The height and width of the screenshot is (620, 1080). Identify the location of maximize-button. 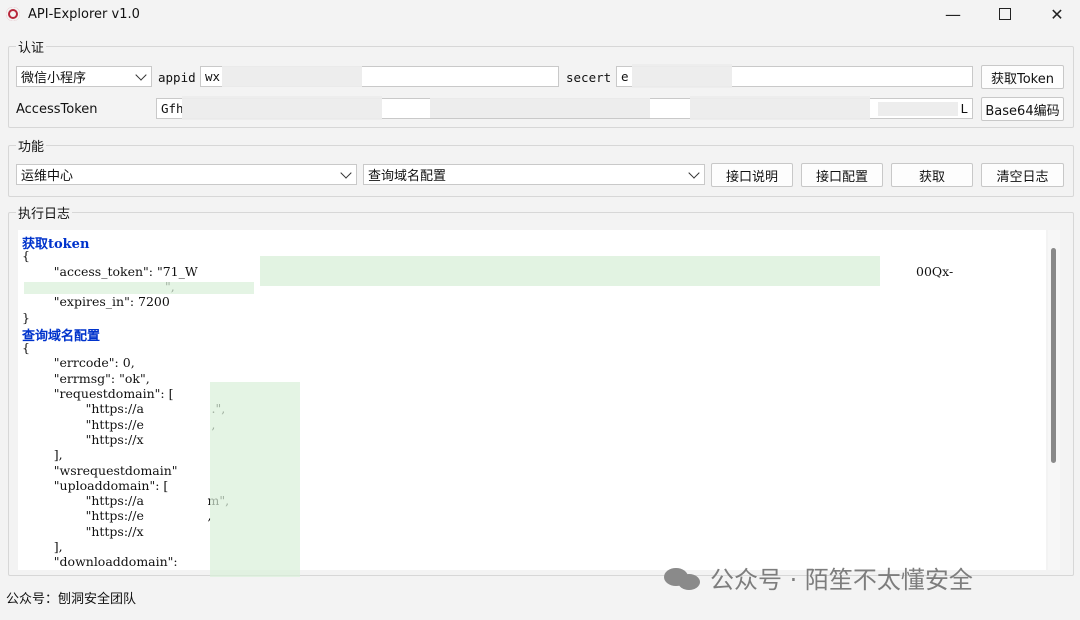
(1005, 14).